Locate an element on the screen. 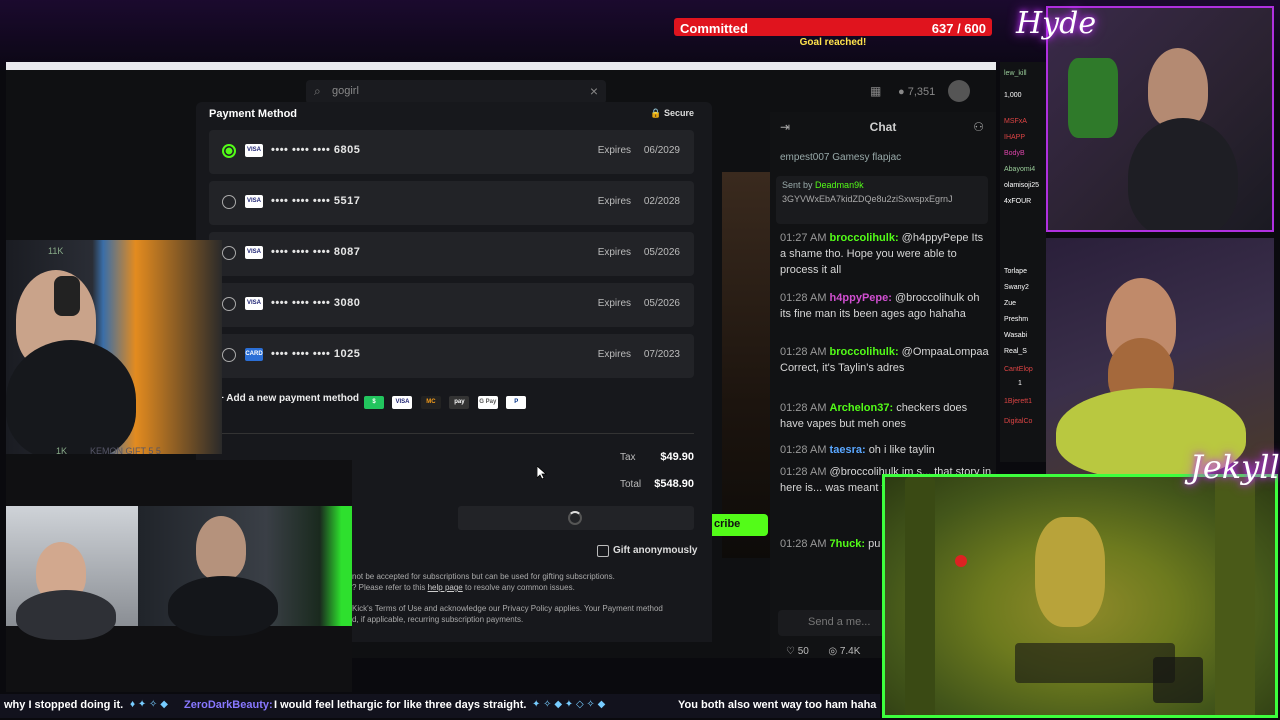 The height and width of the screenshot is (720, 1280). cursor-icon is located at coordinates (542, 473).